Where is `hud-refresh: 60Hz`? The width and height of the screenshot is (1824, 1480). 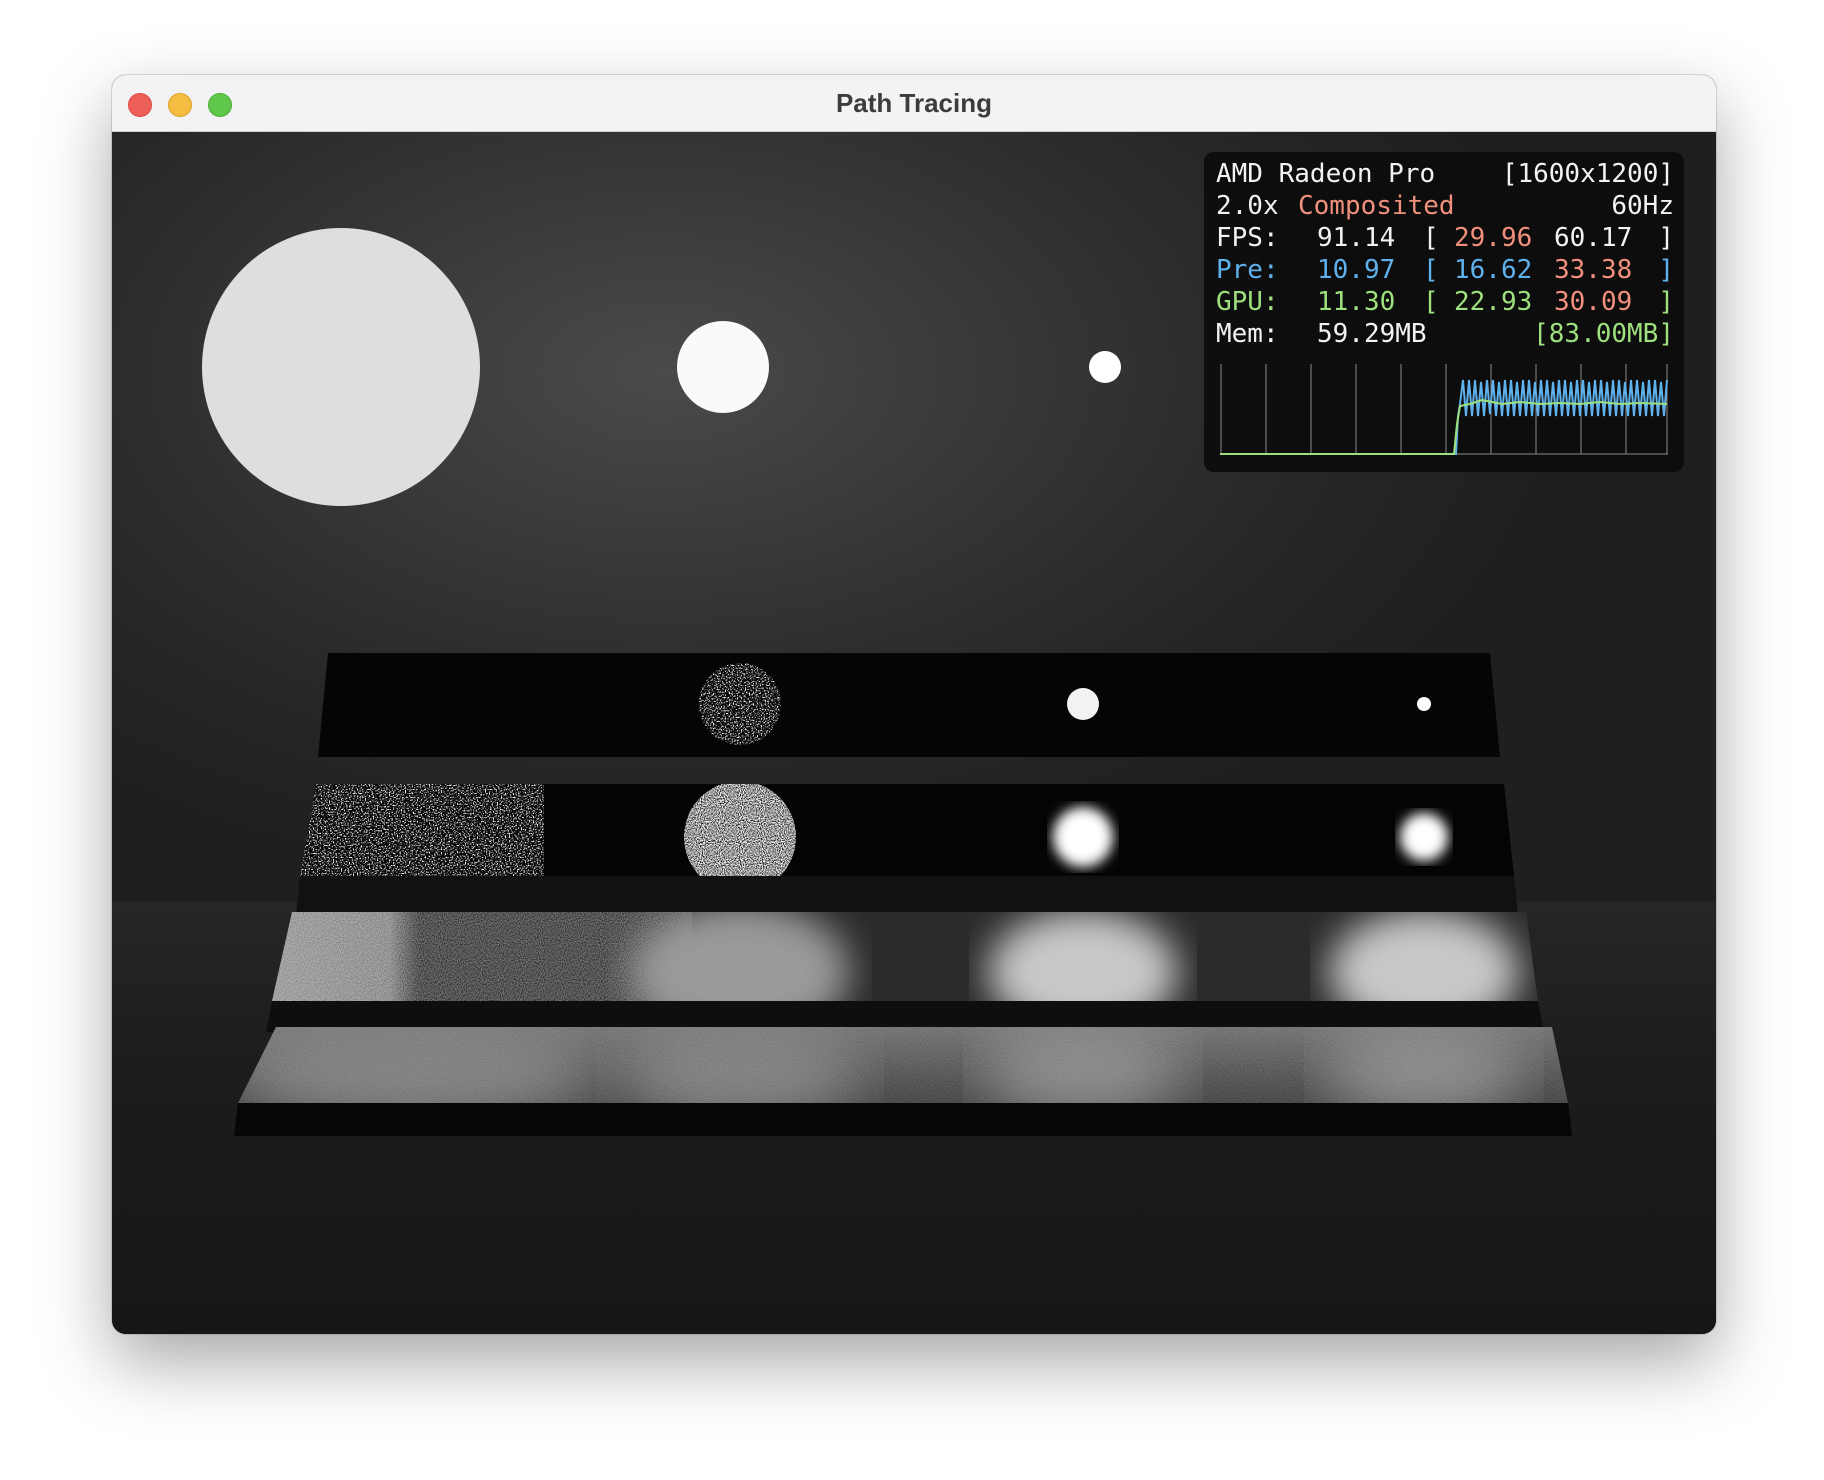 hud-refresh: 60Hz is located at coordinates (1642, 206).